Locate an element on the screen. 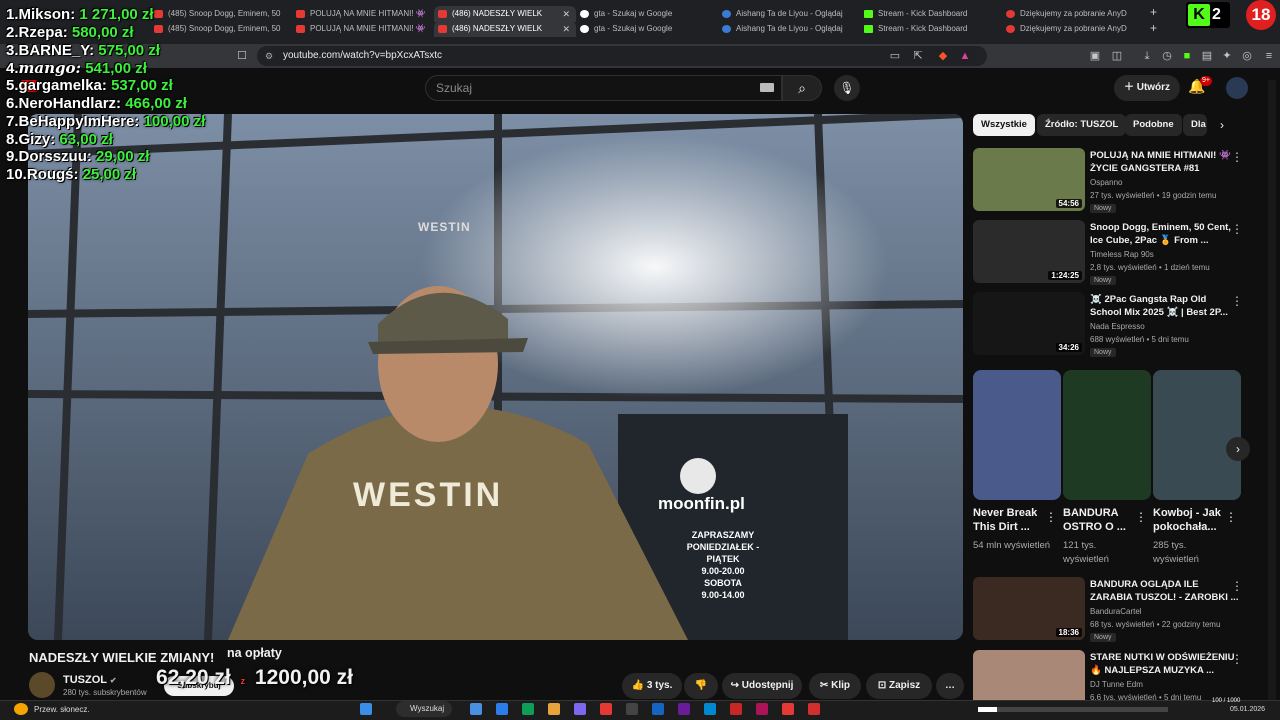 The width and height of the screenshot is (1280, 720). cast-icon: ▭ is located at coordinates (895, 56).